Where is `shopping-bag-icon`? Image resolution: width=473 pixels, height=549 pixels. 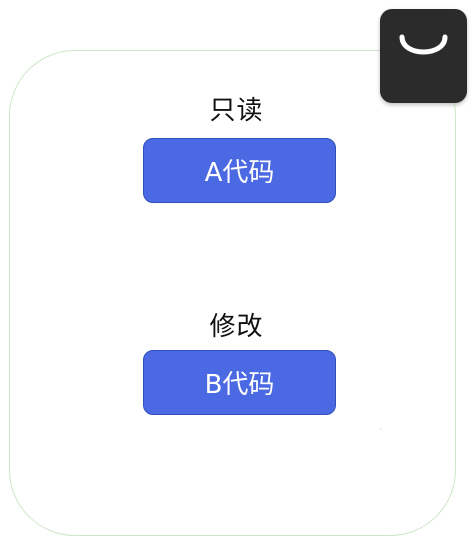
shopping-bag-icon is located at coordinates (423, 56).